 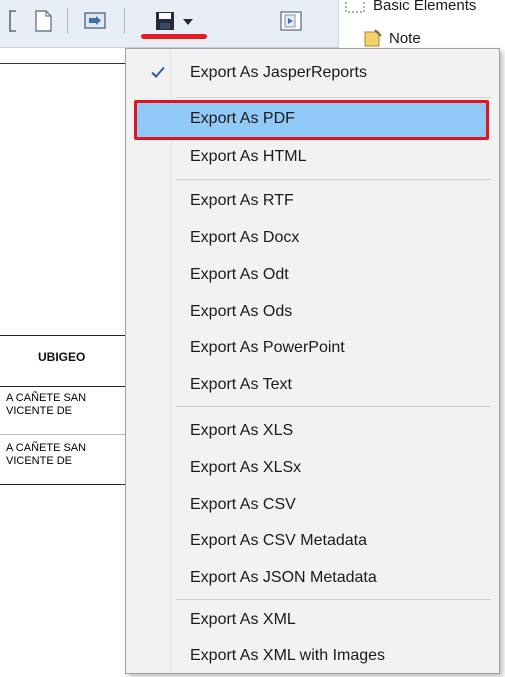 I want to click on report-bottom-rule, so click(x=62, y=484).